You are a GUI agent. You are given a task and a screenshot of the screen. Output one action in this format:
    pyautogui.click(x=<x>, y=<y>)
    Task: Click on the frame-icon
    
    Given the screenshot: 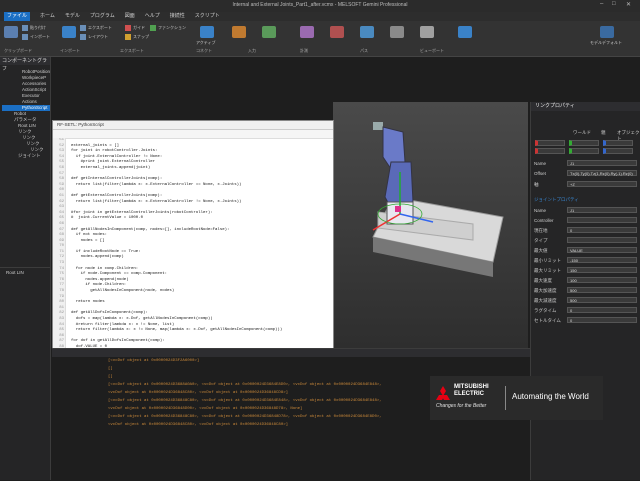 What is the action you would take?
    pyautogui.click(x=307, y=32)
    